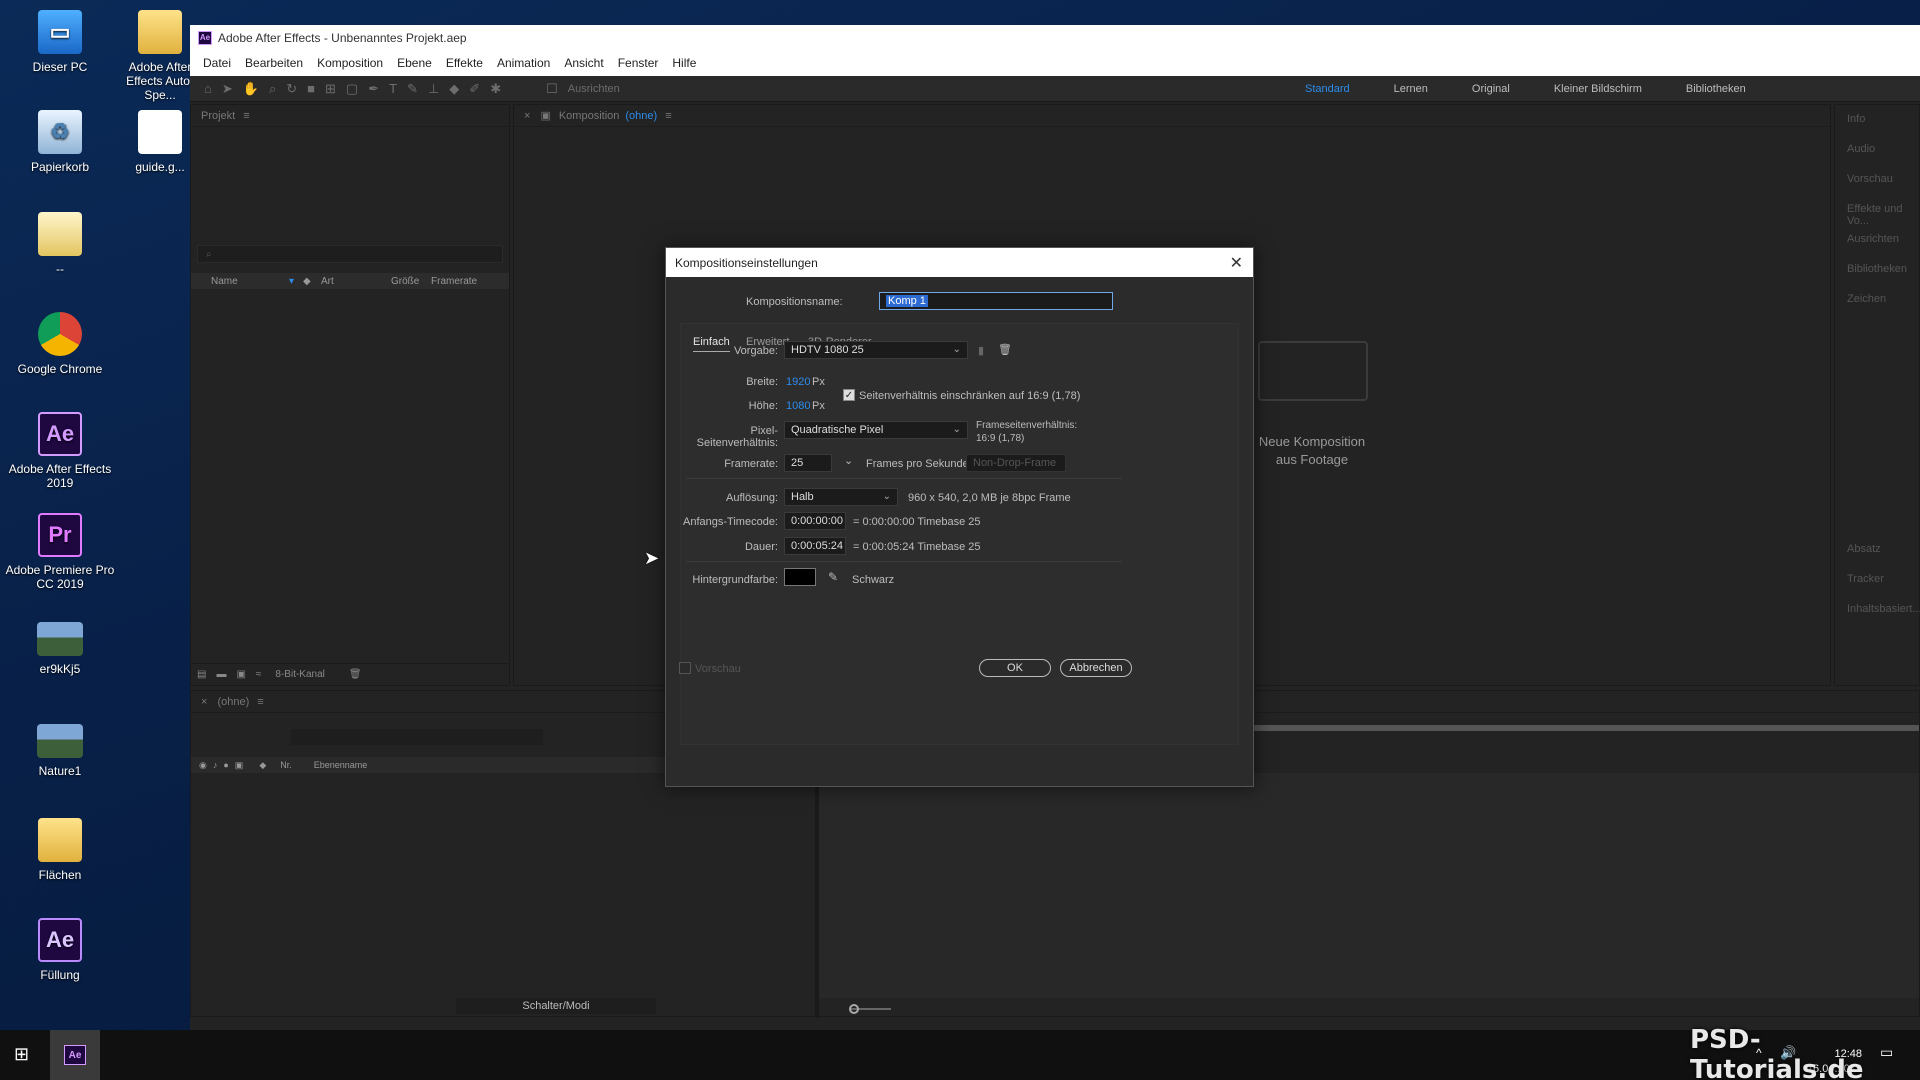  I want to click on desktop-icon-dashes: --, so click(60, 244).